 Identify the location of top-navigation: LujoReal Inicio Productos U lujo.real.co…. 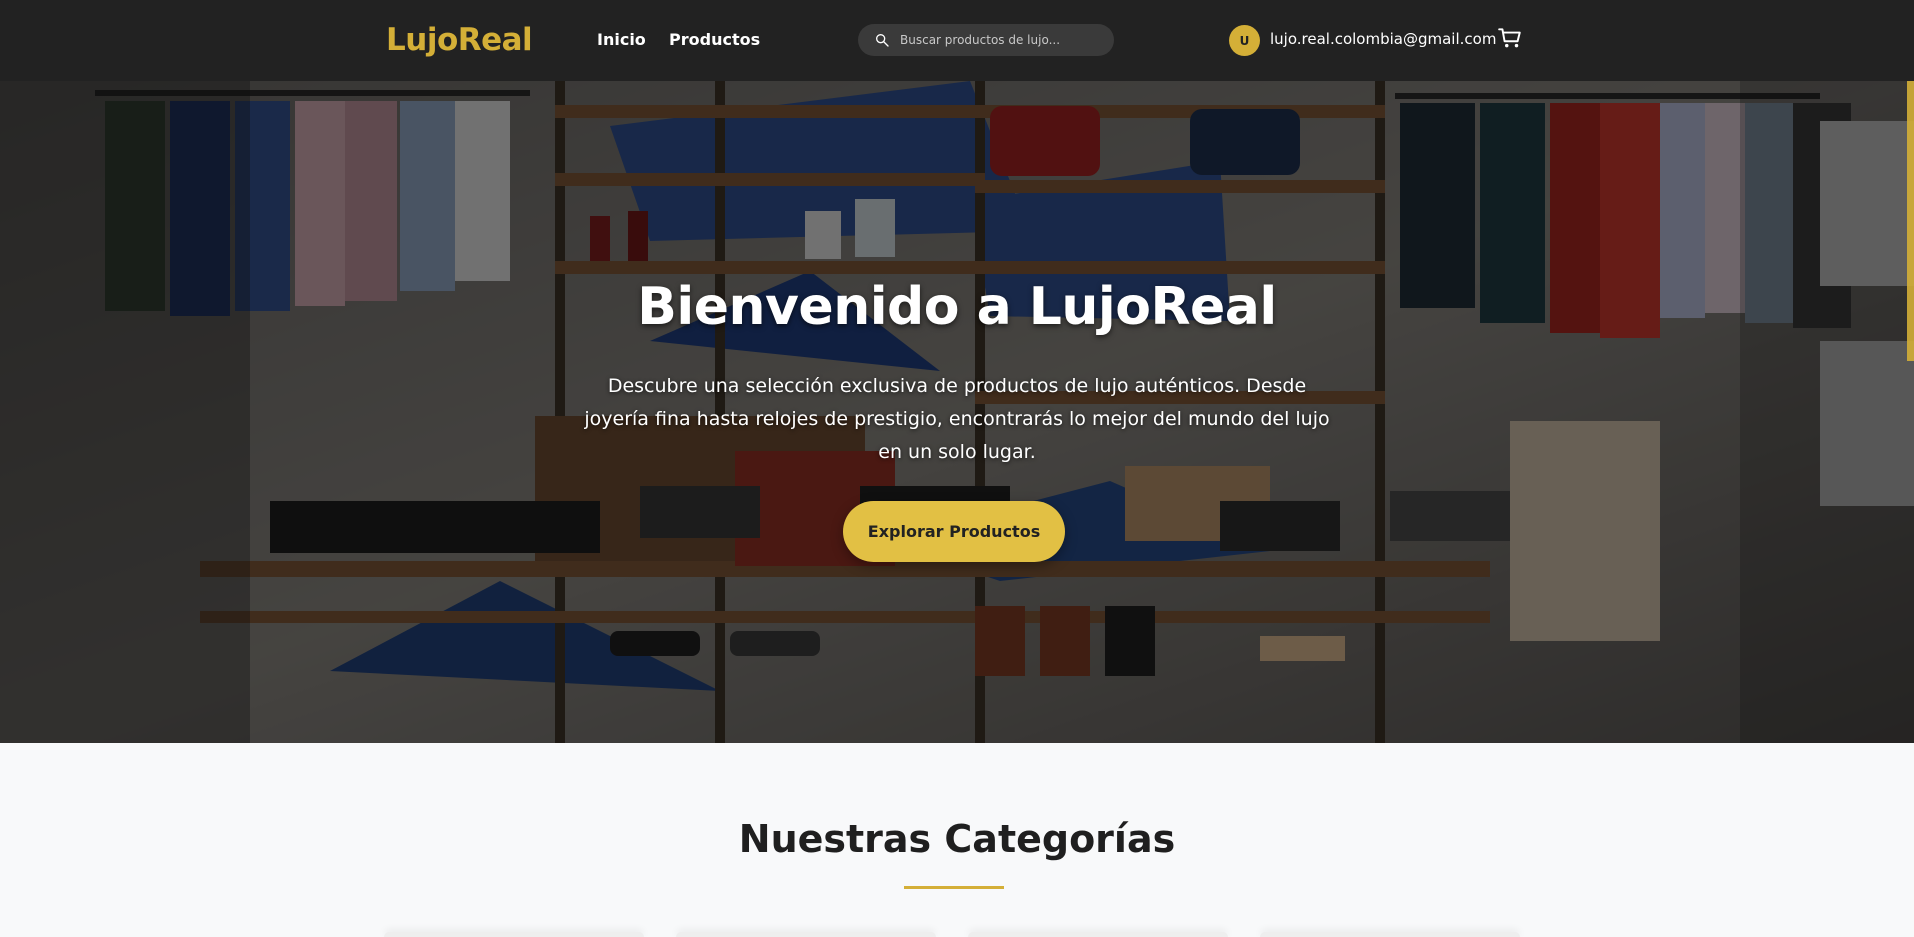
(957, 40).